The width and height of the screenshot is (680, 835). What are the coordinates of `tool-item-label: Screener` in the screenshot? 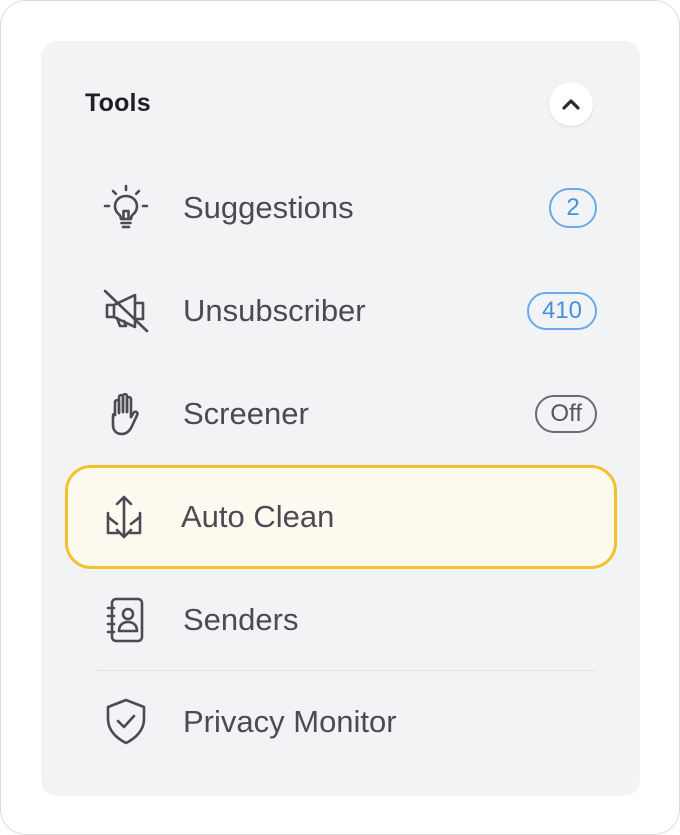 It's located at (246, 413).